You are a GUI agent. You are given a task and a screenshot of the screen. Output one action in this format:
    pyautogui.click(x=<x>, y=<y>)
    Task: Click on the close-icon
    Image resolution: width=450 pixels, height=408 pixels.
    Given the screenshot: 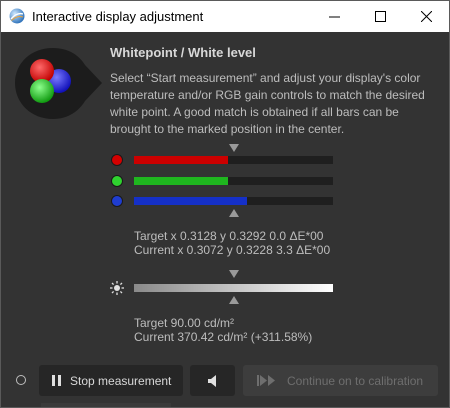 What is the action you would take?
    pyautogui.click(x=426, y=16)
    